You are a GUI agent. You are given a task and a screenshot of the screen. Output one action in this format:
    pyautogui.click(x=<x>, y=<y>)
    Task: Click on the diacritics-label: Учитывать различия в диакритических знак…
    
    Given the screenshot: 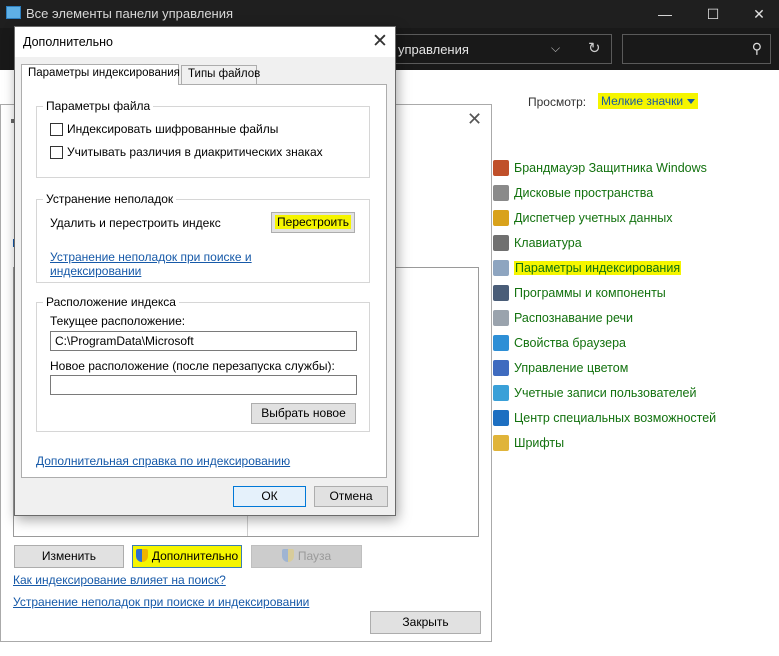 What is the action you would take?
    pyautogui.click(x=195, y=152)
    